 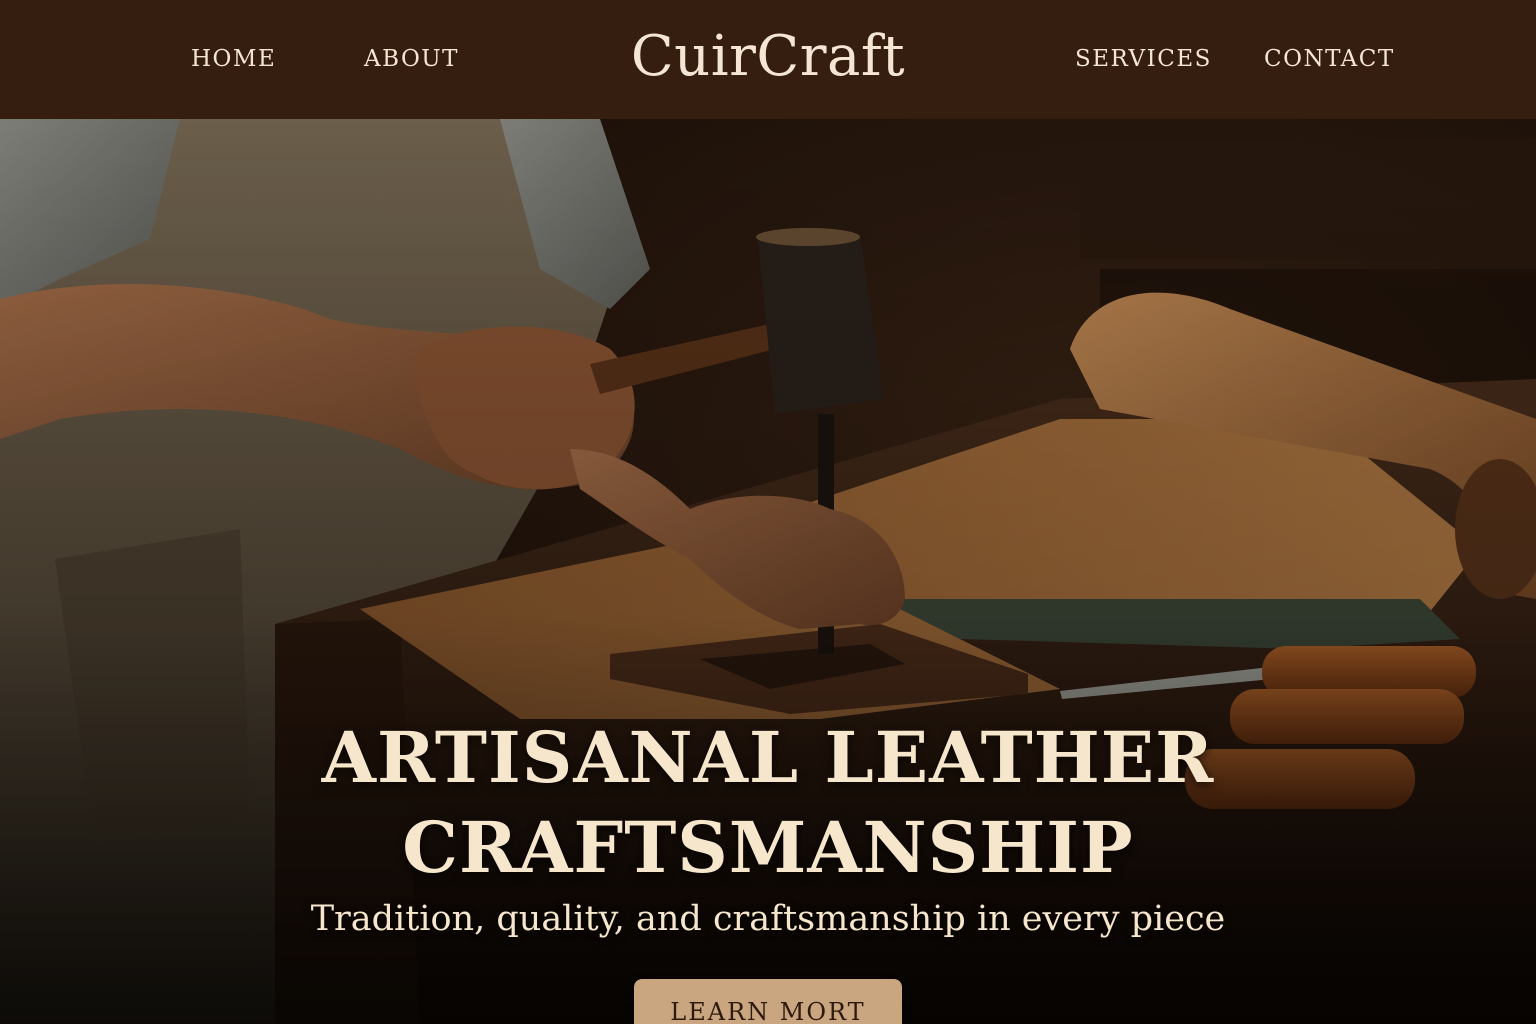 I want to click on nav-link-home: HOME, so click(x=233, y=59).